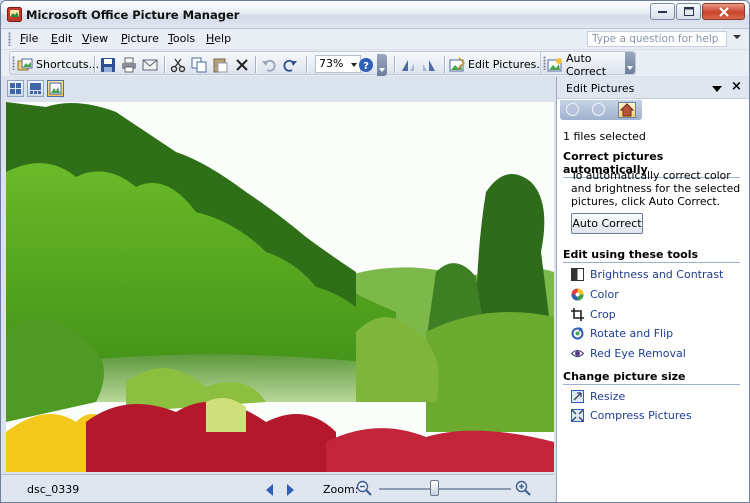 The height and width of the screenshot is (503, 750). Describe the element at coordinates (577, 294) in the screenshot. I see `color-wheel-icon` at that location.